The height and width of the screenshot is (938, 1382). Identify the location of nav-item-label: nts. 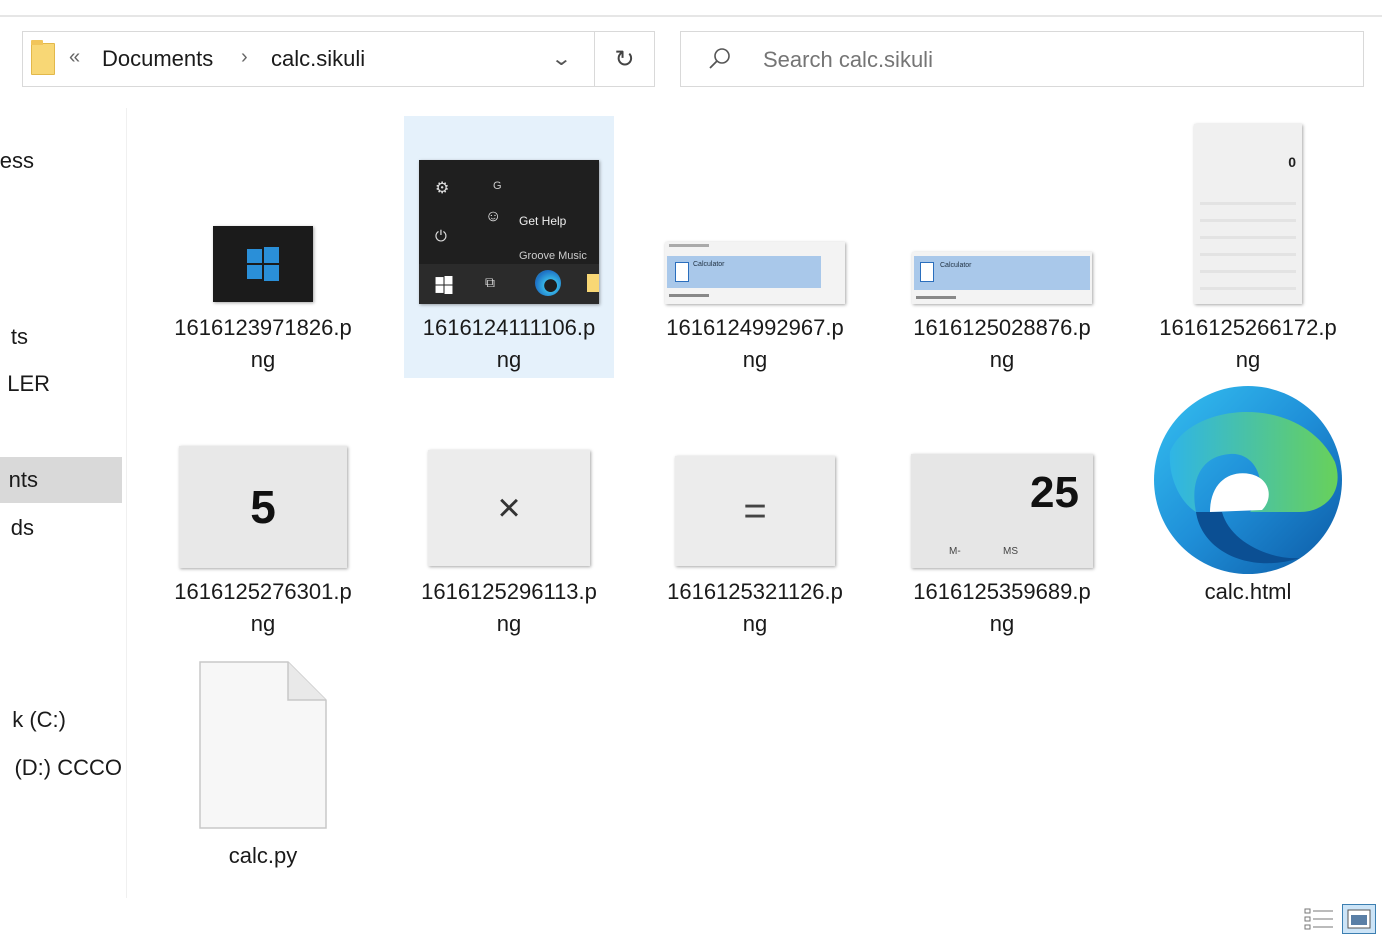
(23, 479).